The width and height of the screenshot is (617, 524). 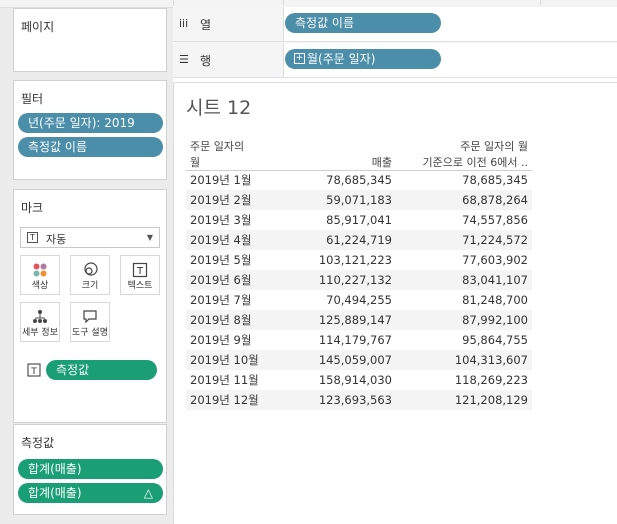 I want to click on sales-cell: 78,685,345, so click(x=359, y=180).